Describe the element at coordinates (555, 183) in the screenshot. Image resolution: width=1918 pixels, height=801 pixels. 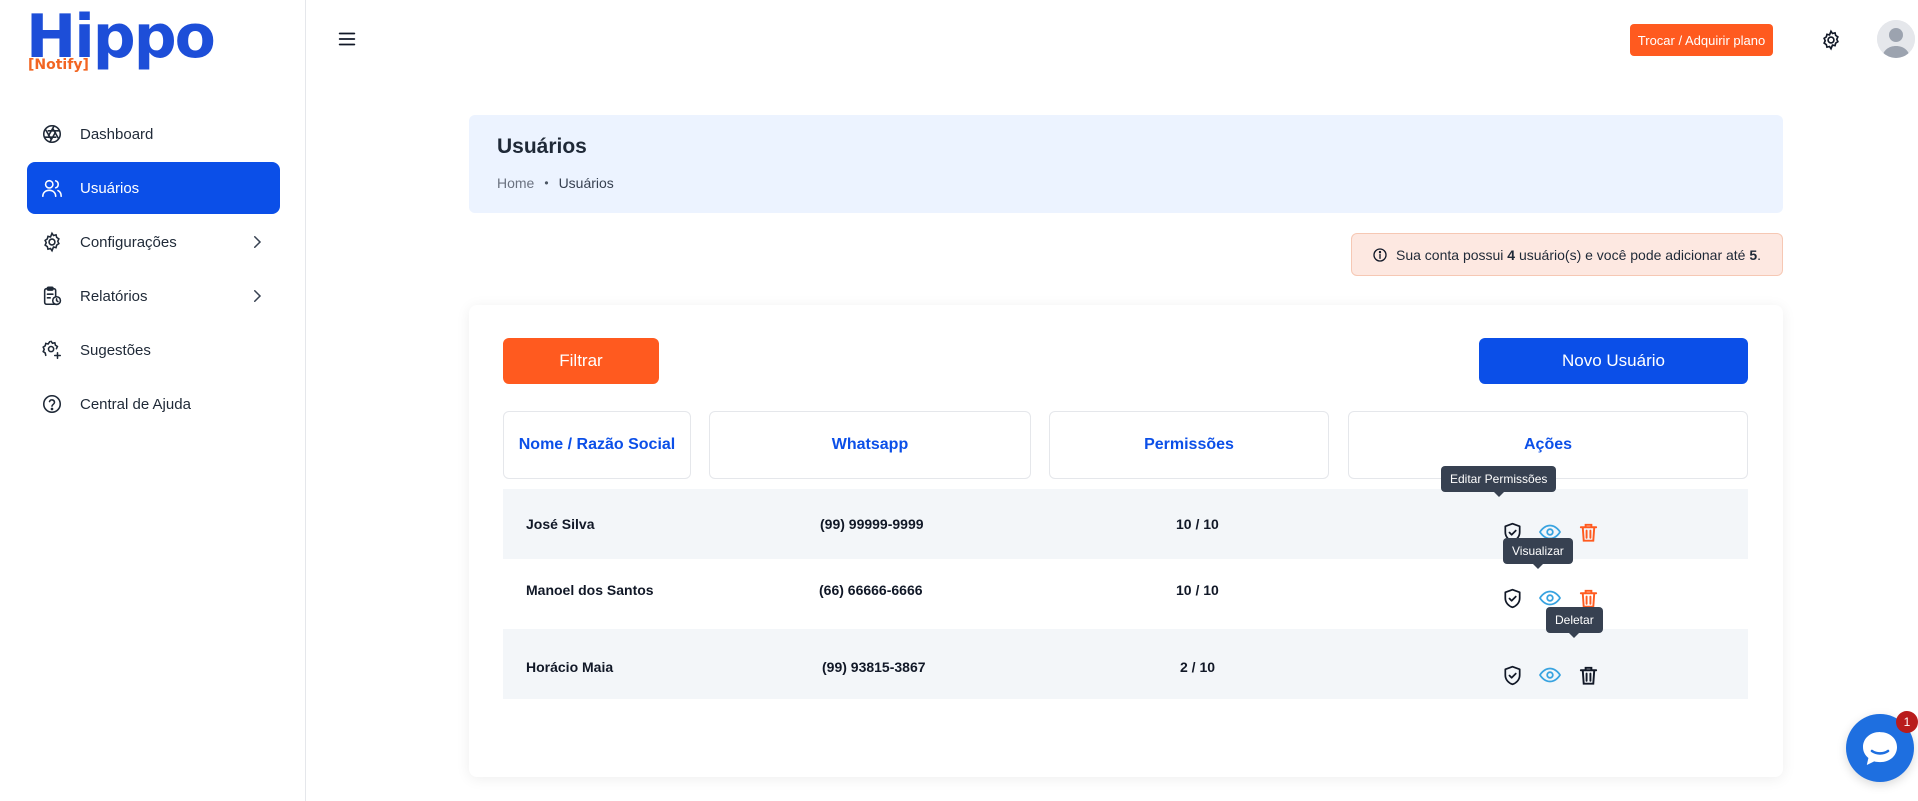
I see `breadcrumb: Home • Usuários` at that location.